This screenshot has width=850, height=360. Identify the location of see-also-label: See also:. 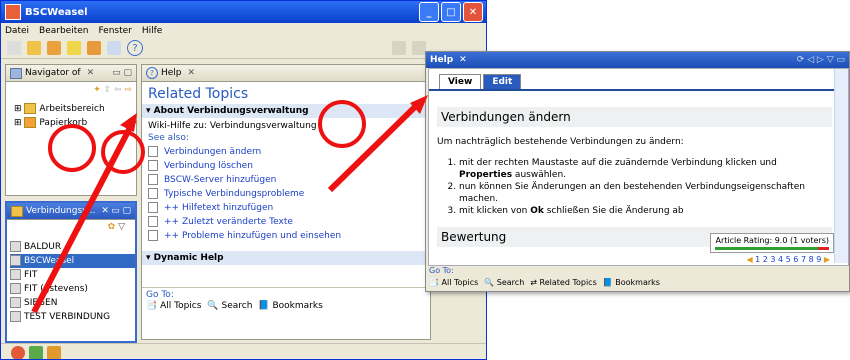
(168, 138).